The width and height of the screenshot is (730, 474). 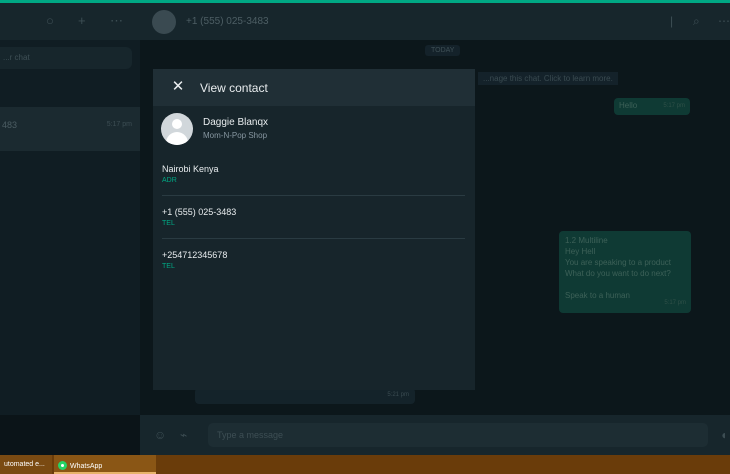 What do you see at coordinates (723, 435) in the screenshot?
I see `mic-icon: ◖` at bounding box center [723, 435].